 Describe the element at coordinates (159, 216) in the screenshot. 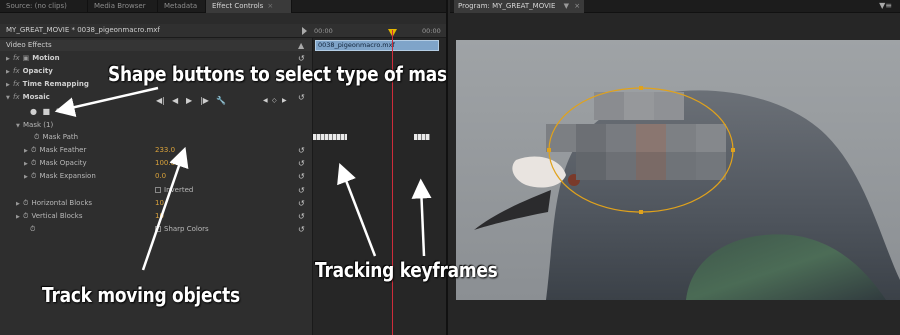

I see `vertical-blocks-value: 10` at that location.